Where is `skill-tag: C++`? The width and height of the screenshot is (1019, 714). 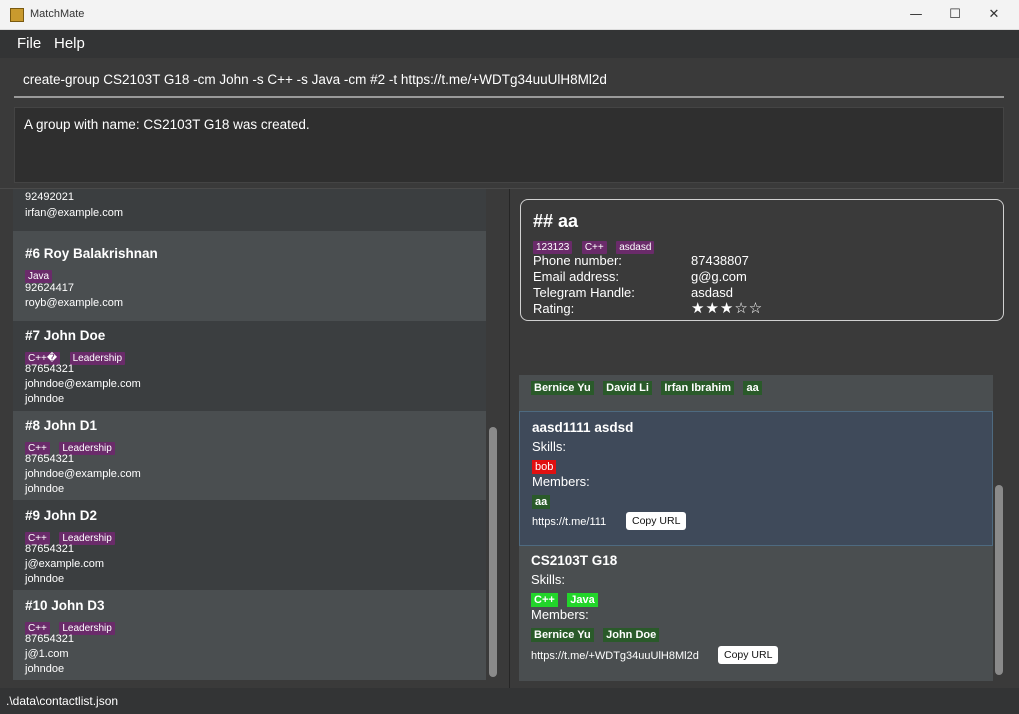
skill-tag: C++ is located at coordinates (544, 600).